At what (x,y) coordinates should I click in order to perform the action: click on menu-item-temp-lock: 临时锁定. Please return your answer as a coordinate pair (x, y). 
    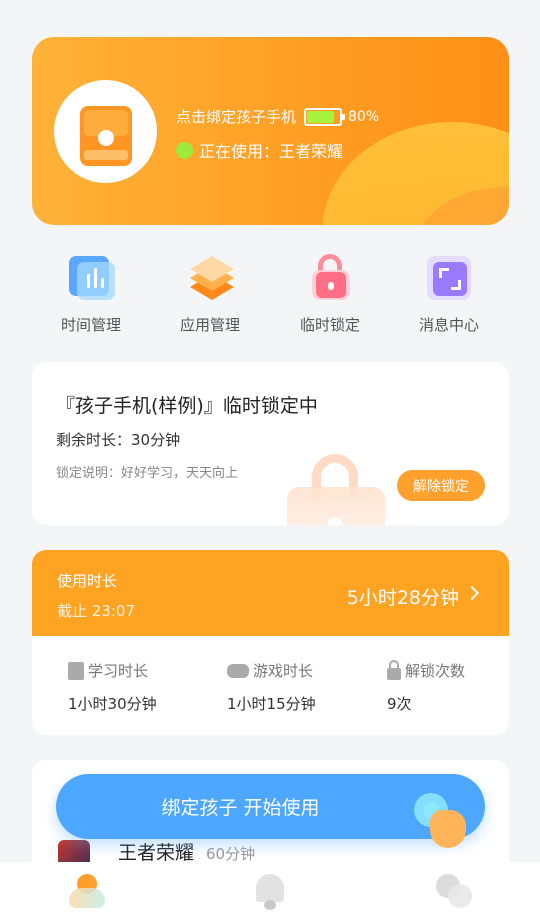
    Looking at the image, I should click on (330, 293).